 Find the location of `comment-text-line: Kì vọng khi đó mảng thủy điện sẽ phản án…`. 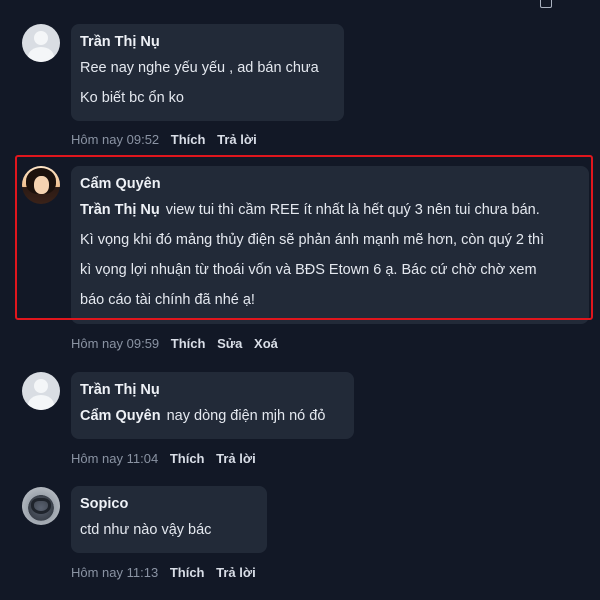

comment-text-line: Kì vọng khi đó mảng thủy điện sẽ phản án… is located at coordinates (312, 240).